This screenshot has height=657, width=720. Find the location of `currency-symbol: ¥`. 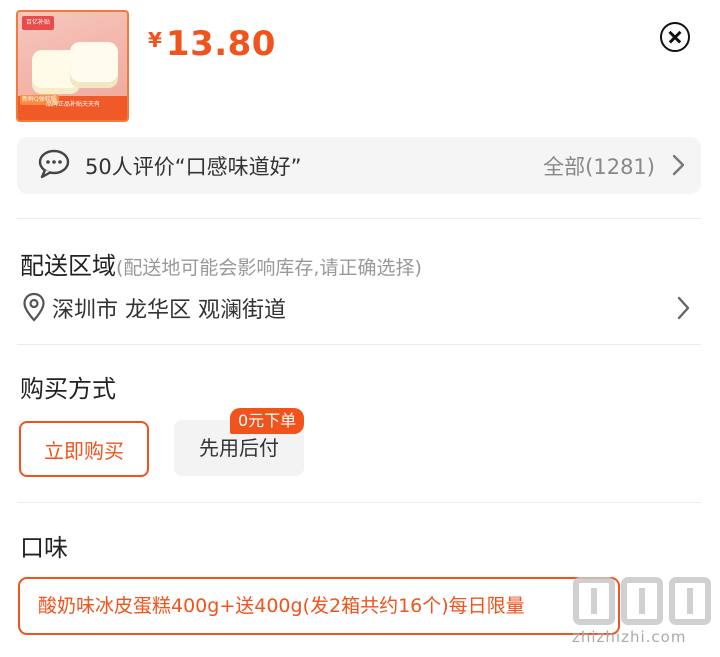

currency-symbol: ¥ is located at coordinates (155, 40).